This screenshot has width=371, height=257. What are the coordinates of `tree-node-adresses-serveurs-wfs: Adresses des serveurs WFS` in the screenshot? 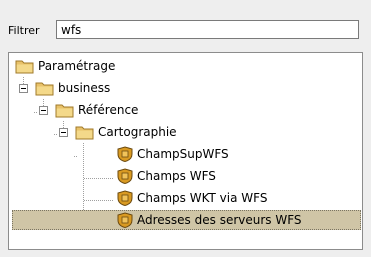 It's located at (185, 220).